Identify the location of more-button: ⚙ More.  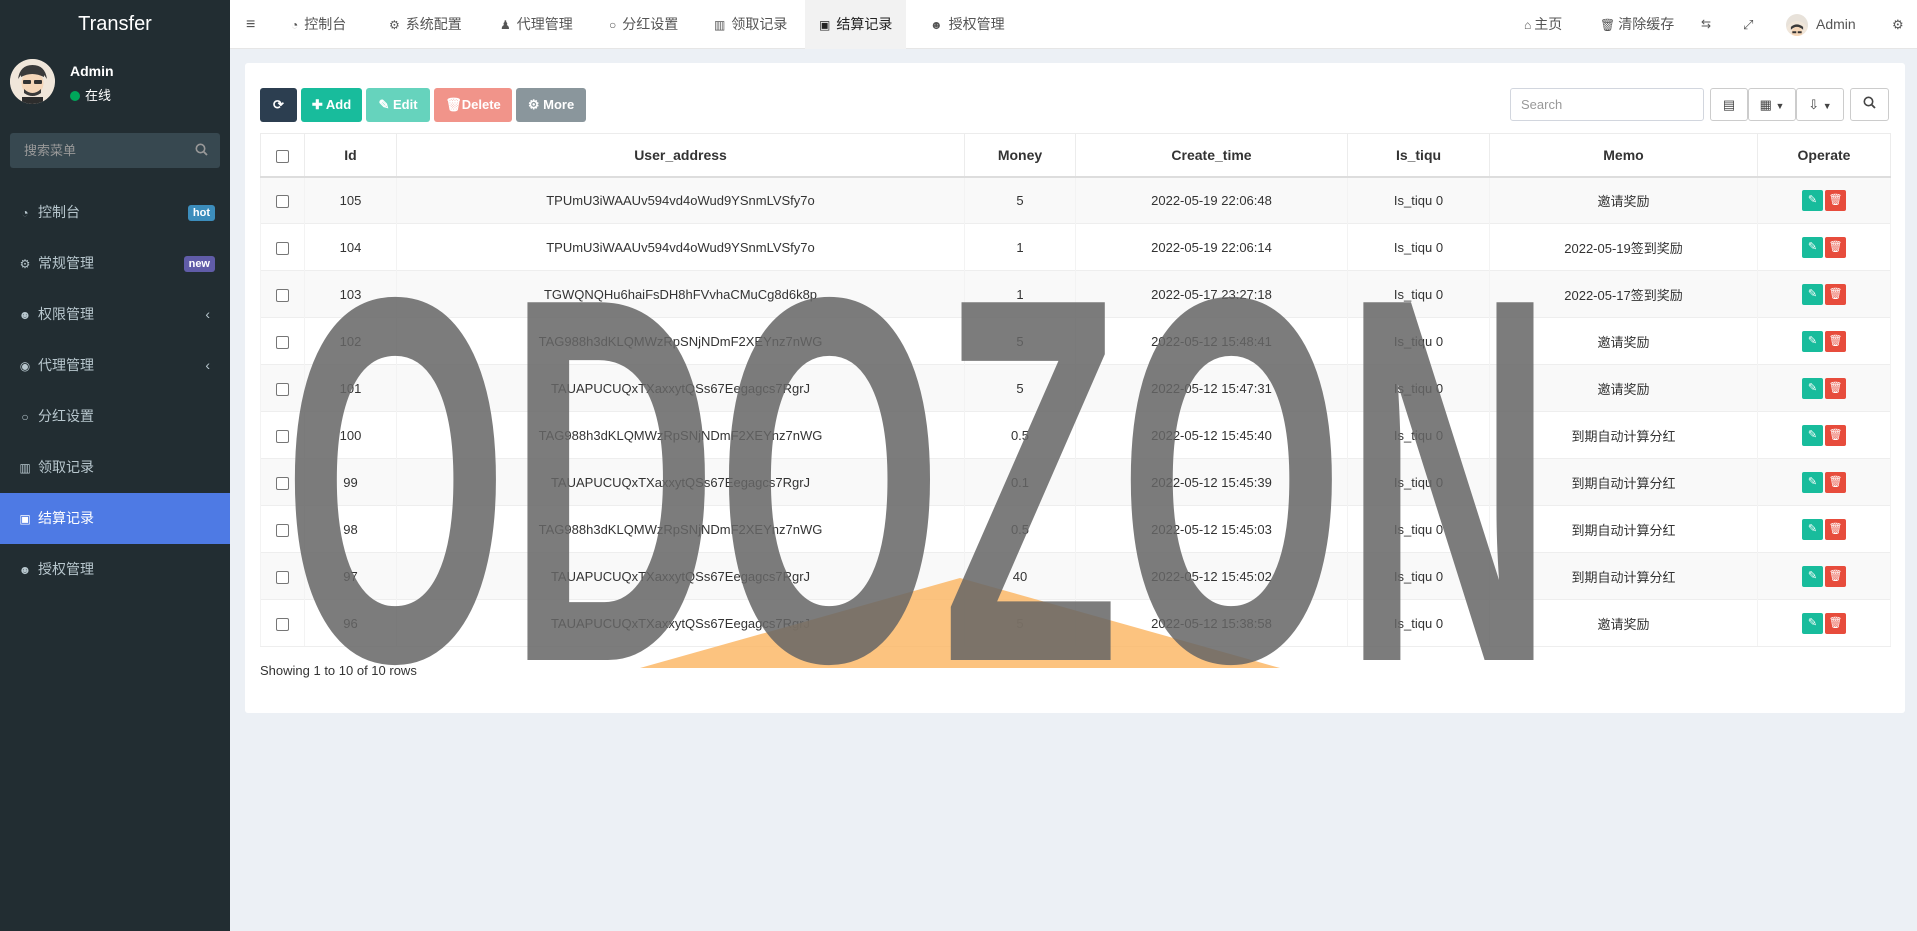
(551, 105).